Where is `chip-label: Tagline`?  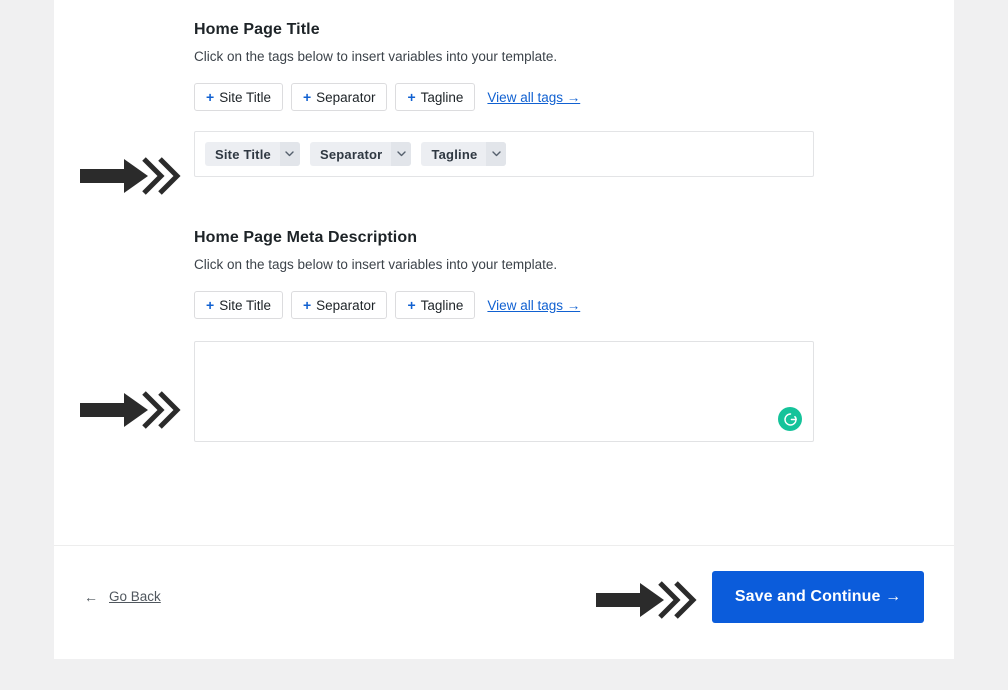 chip-label: Tagline is located at coordinates (454, 154).